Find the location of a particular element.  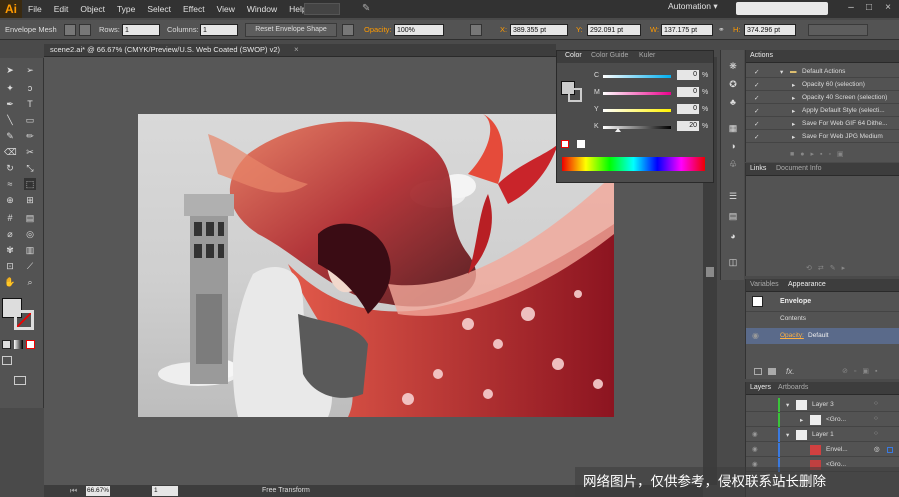

minimize-icon: – is located at coordinates (851, 8).